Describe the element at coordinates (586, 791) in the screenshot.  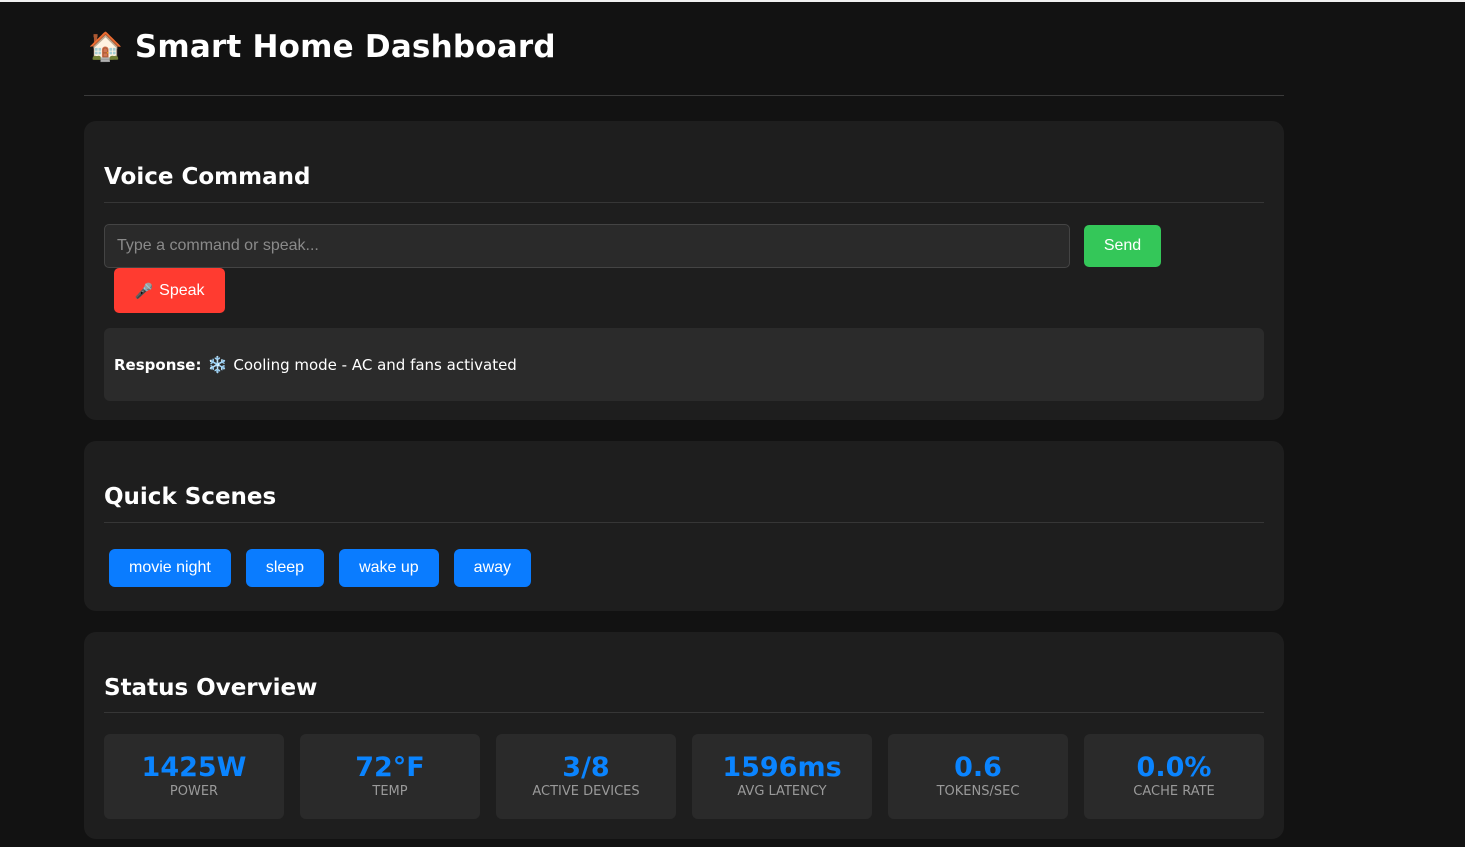
I see `stat-label: Active Devices` at that location.